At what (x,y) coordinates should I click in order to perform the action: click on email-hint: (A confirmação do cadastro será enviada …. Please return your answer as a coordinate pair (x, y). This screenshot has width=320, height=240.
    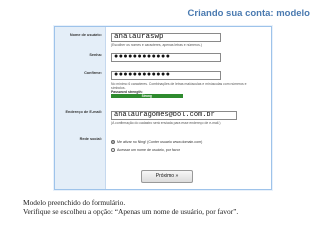
    Looking at the image, I should click on (166, 123).